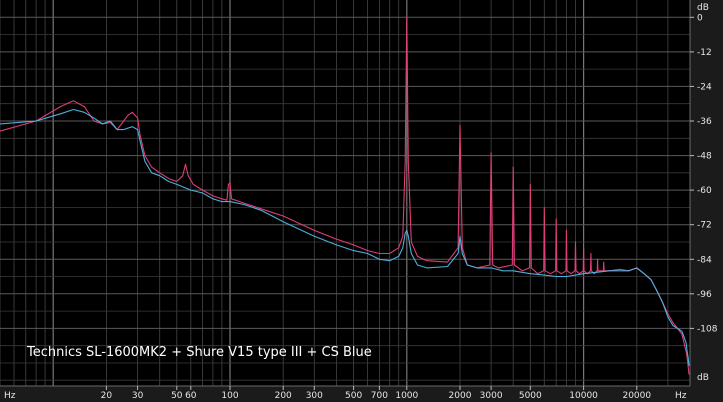 The height and width of the screenshot is (402, 723). Describe the element at coordinates (704, 87) in the screenshot. I see `y-tick-label: -24` at that location.